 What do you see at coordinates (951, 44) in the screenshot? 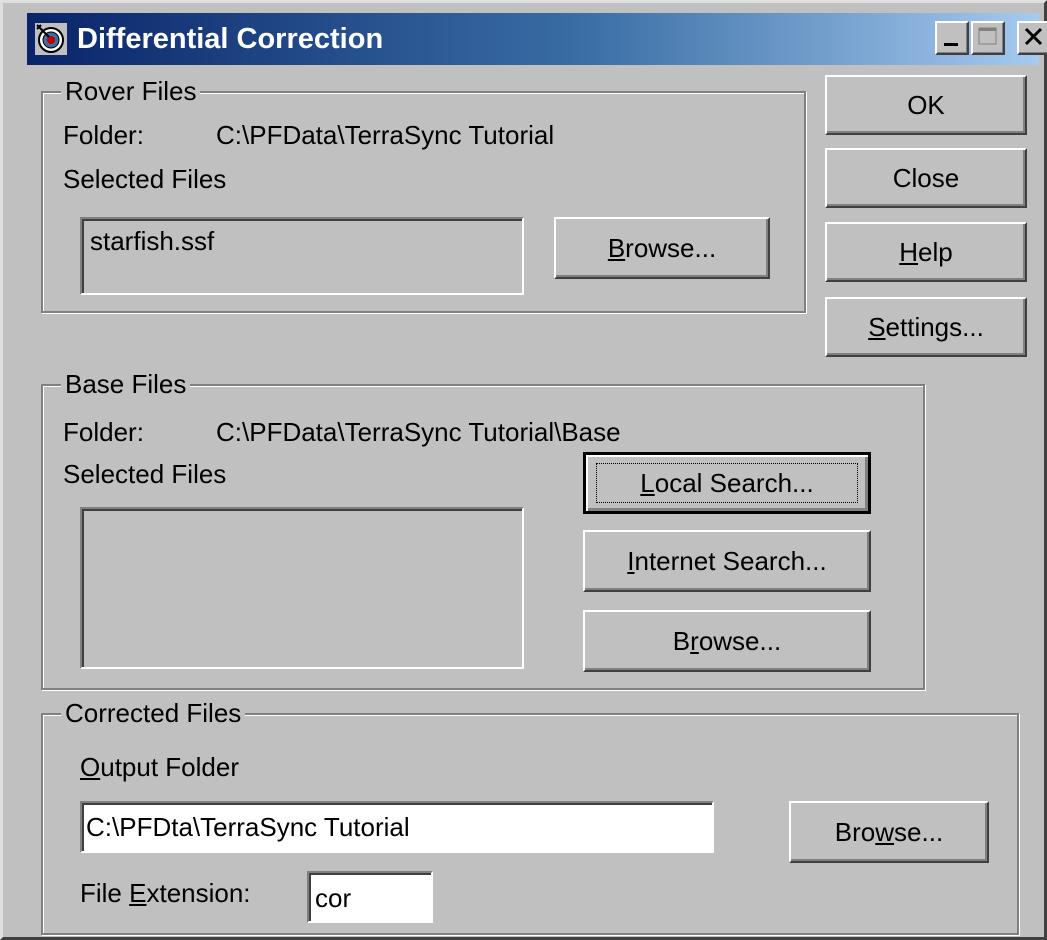
I see `minimize-icon` at bounding box center [951, 44].